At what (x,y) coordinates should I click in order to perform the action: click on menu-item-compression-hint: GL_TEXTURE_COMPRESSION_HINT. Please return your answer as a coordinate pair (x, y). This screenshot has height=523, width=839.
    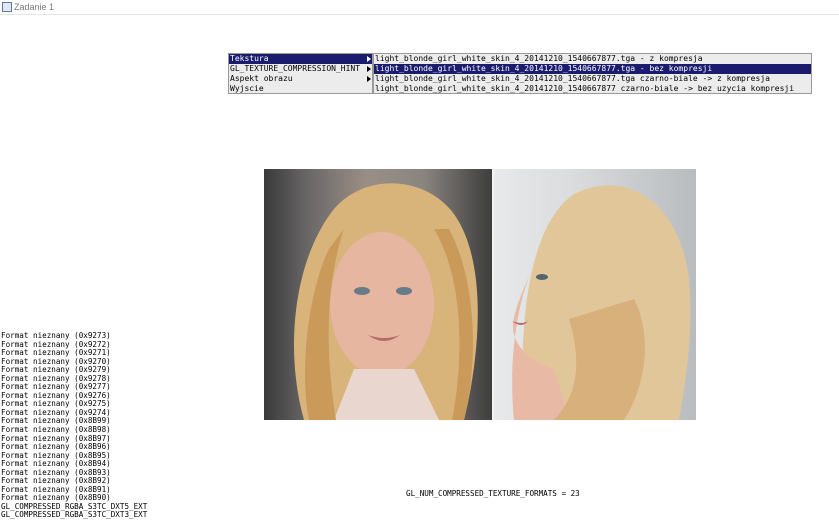
    Looking at the image, I should click on (300, 69).